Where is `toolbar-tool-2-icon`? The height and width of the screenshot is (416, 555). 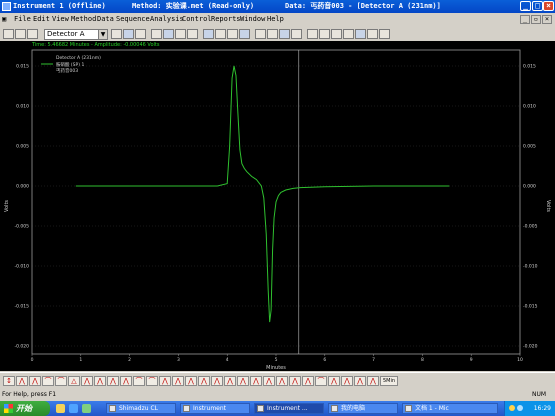 toolbar-tool-2-icon is located at coordinates (128, 34).